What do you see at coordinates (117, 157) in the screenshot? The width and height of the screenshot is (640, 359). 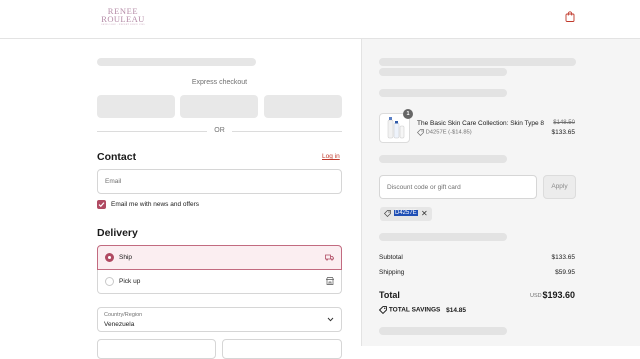 I see `contact-heading: Contact` at bounding box center [117, 157].